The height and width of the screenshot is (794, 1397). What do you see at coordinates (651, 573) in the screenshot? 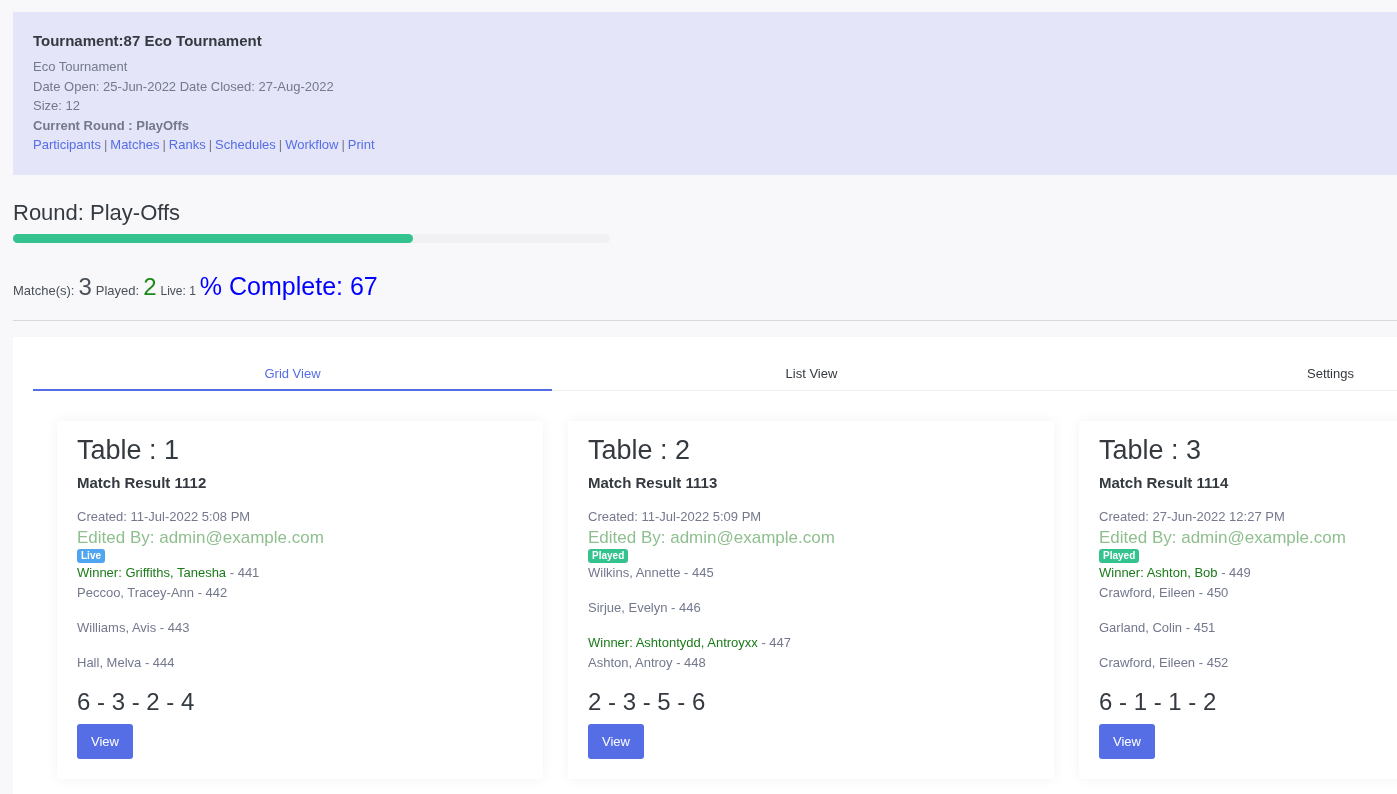
I see `player-line: Wilkins, Annette - 445` at bounding box center [651, 573].